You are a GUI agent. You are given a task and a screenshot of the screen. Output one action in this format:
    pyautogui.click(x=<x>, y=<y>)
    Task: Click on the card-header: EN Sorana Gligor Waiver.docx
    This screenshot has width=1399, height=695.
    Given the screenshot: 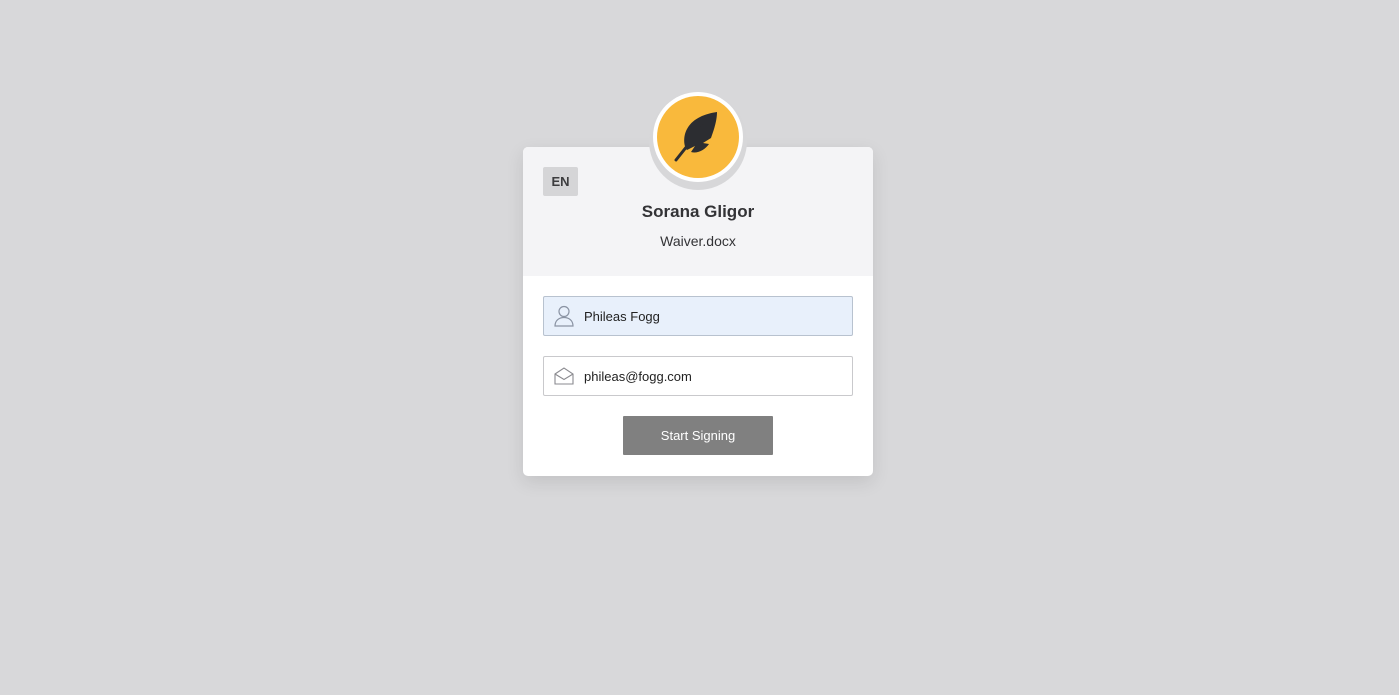 What is the action you would take?
    pyautogui.click(x=698, y=184)
    